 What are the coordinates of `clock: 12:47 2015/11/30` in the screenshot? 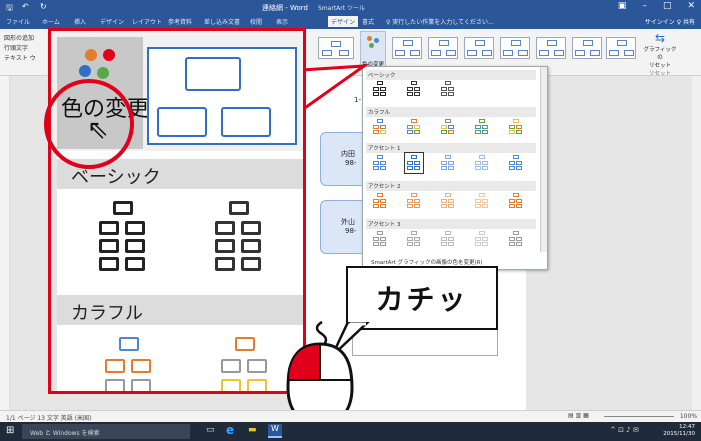 It's located at (679, 431).